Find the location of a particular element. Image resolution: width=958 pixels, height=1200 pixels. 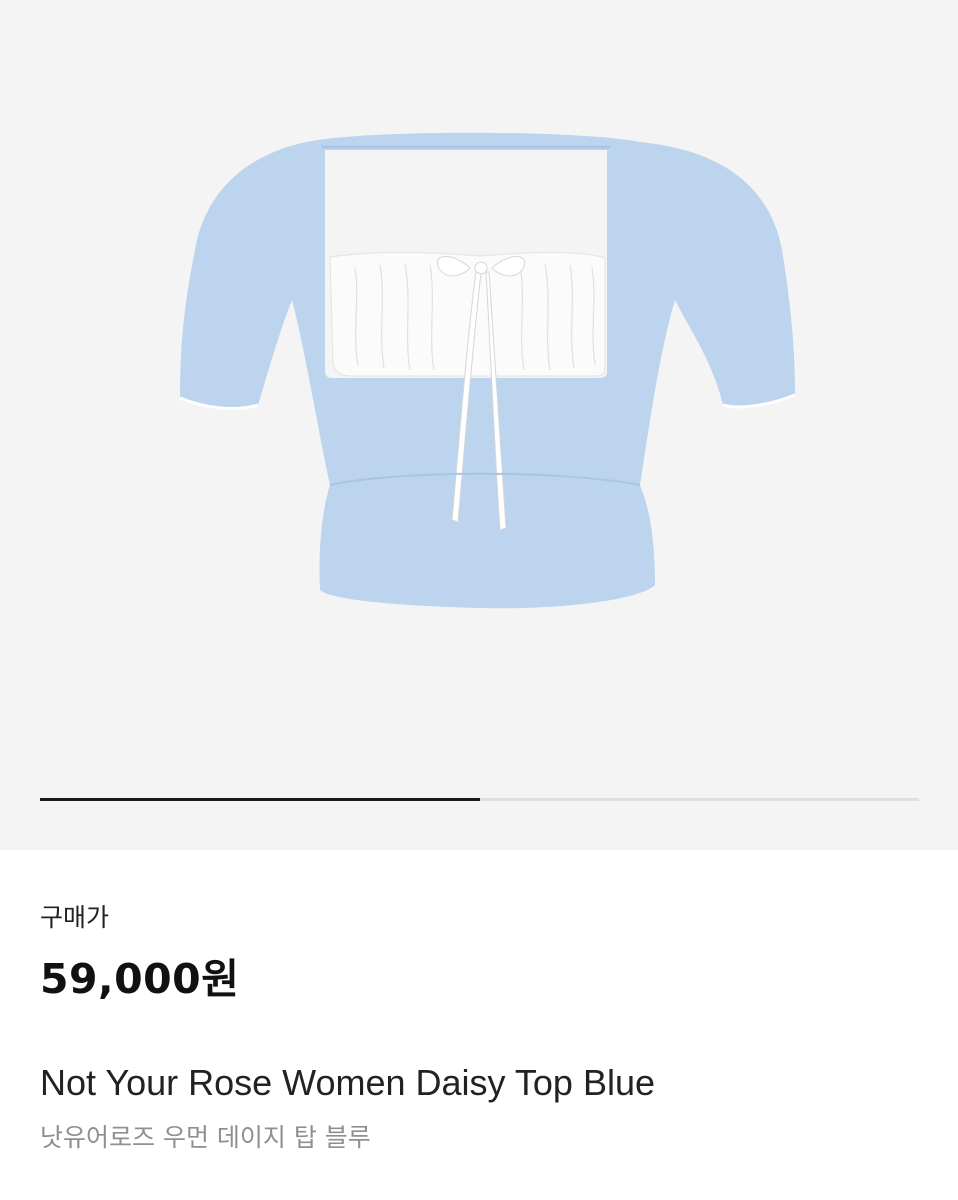

product-name: Not Your Rose Women Daisy Top Blue is located at coordinates (348, 1082).